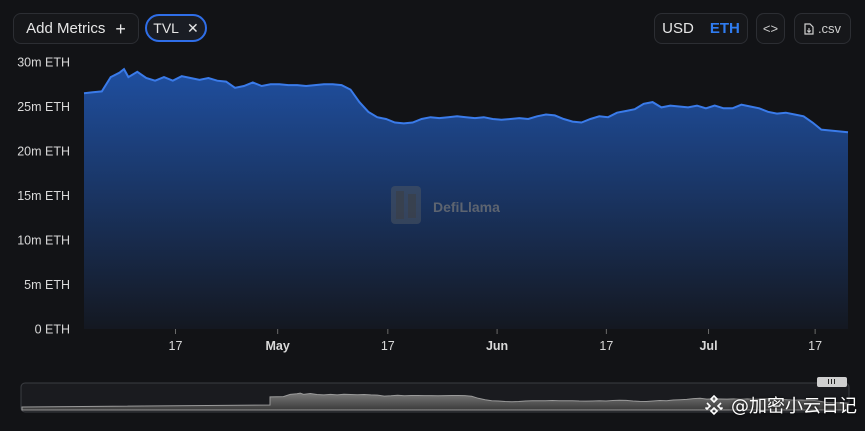 The height and width of the screenshot is (431, 865). I want to click on x-tick-label: May, so click(278, 346).